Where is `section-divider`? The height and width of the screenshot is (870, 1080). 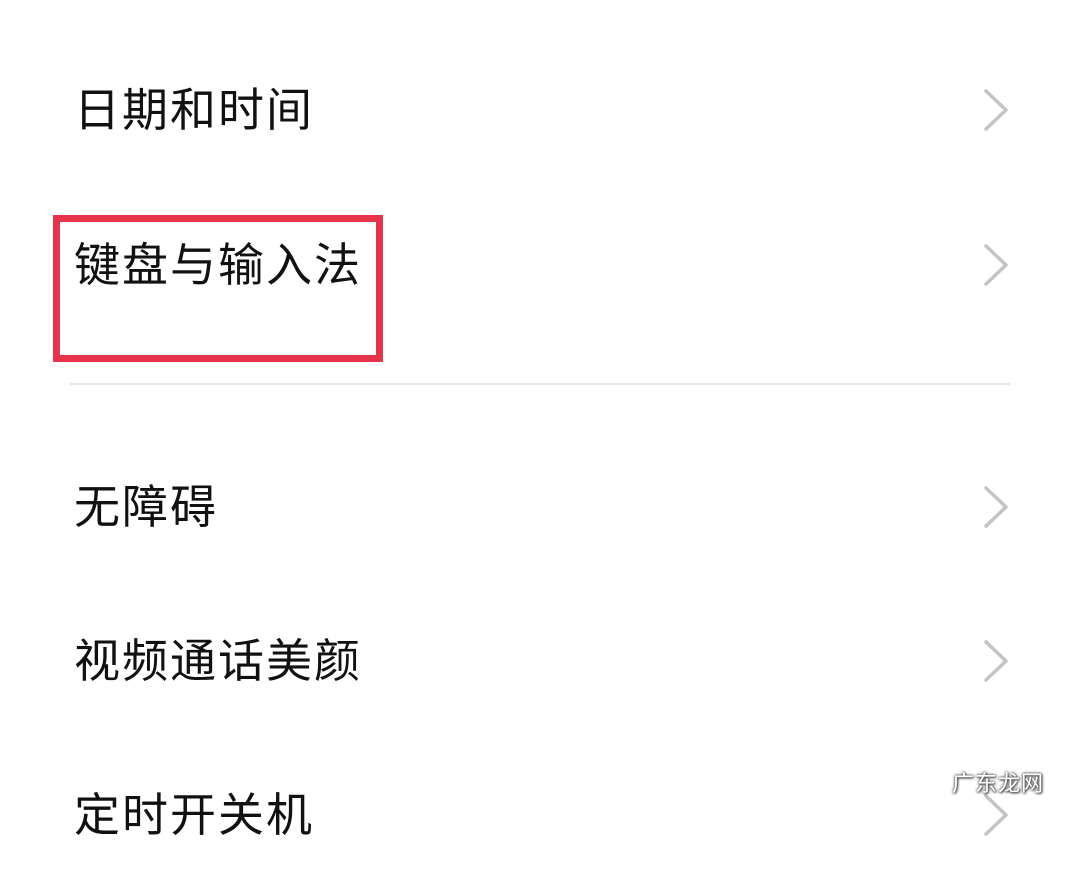 section-divider is located at coordinates (540, 384).